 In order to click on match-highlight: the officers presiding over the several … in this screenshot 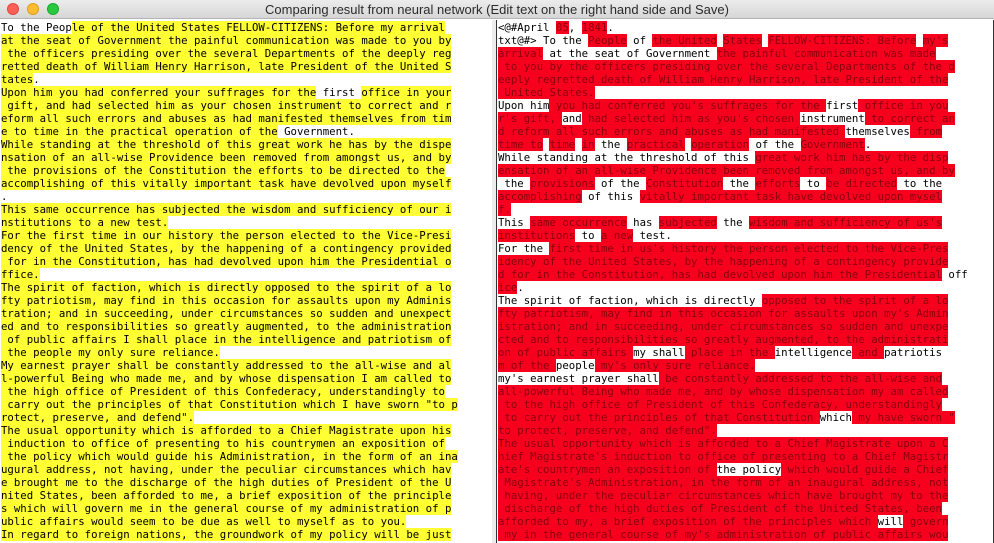, I will do `click(226, 53)`.